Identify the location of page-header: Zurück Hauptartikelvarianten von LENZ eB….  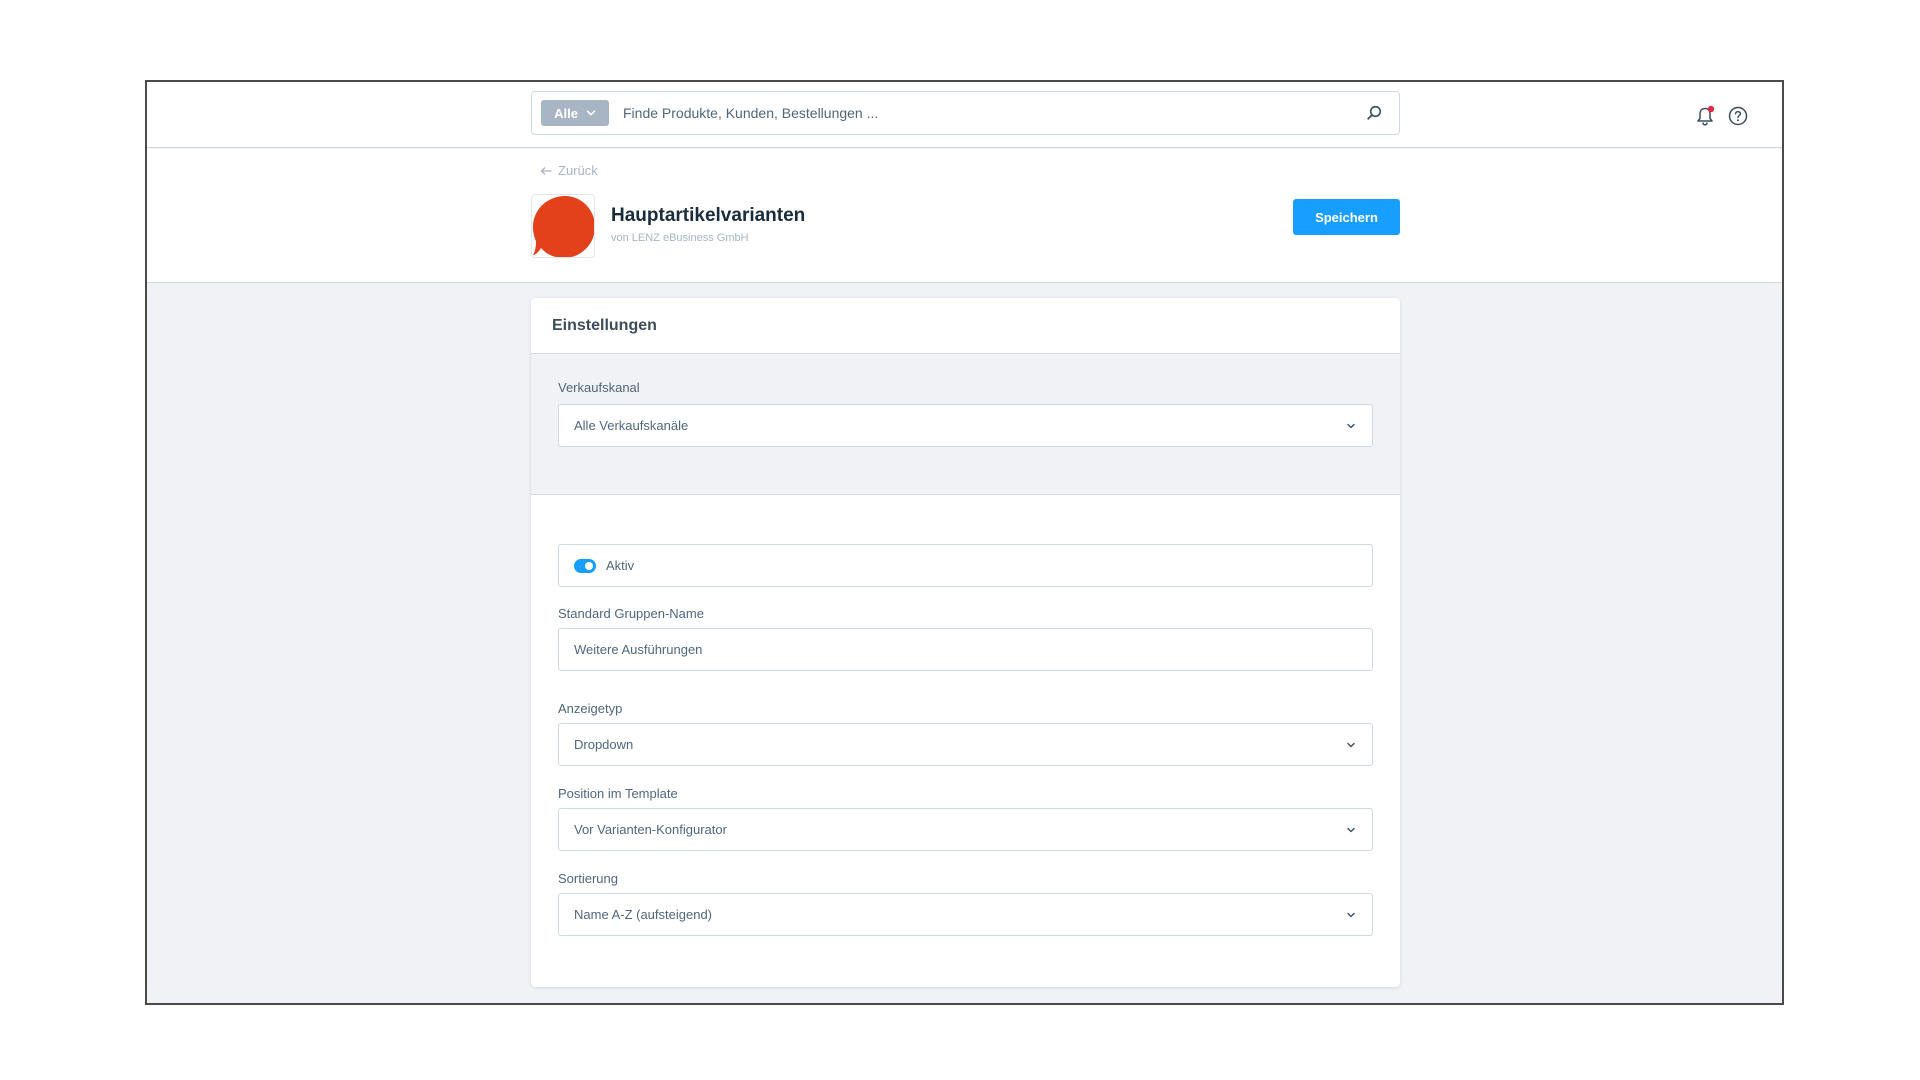
(964, 216).